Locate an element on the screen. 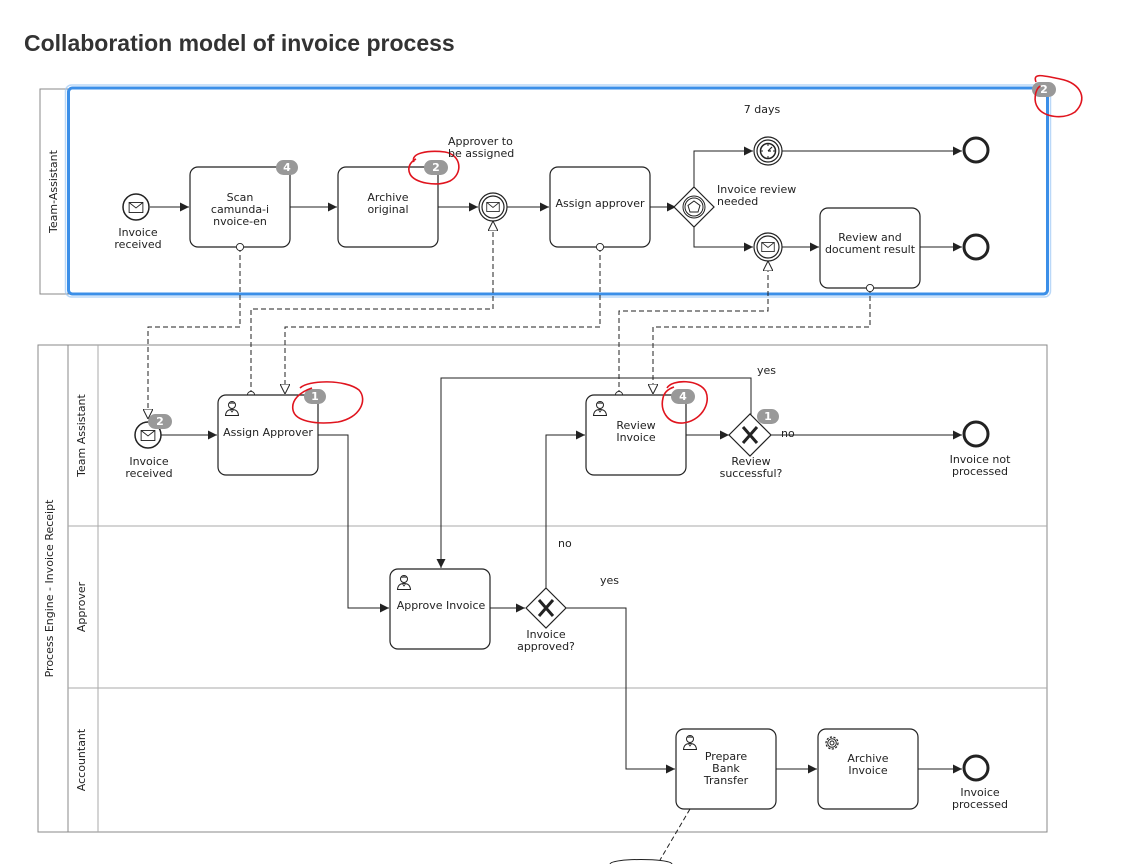 The height and width of the screenshot is (864, 1148). end-event-invoice-not-processed is located at coordinates (976, 434).